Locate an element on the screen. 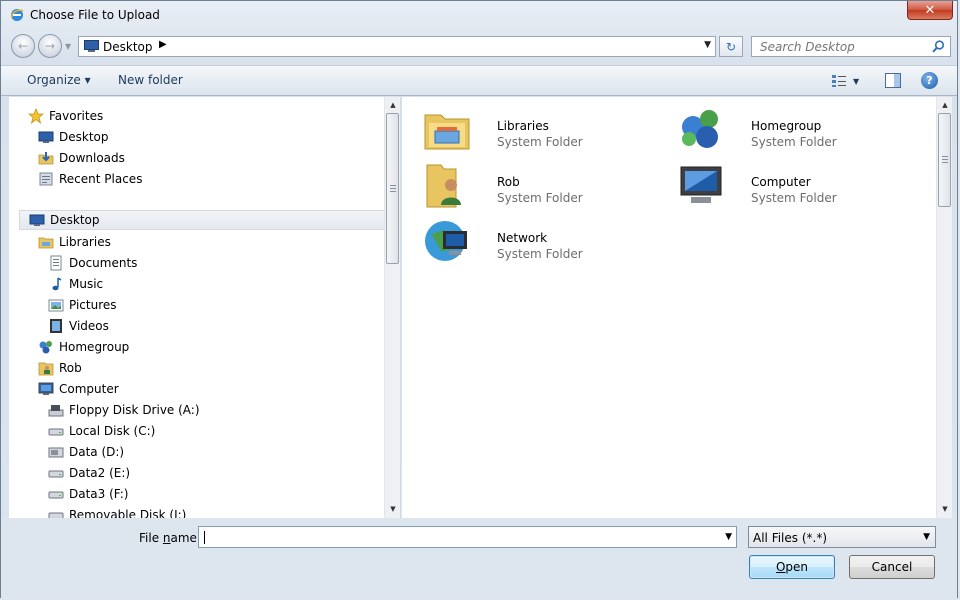 The height and width of the screenshot is (600, 960). file-name-combobox: ▼ is located at coordinates (467, 537).